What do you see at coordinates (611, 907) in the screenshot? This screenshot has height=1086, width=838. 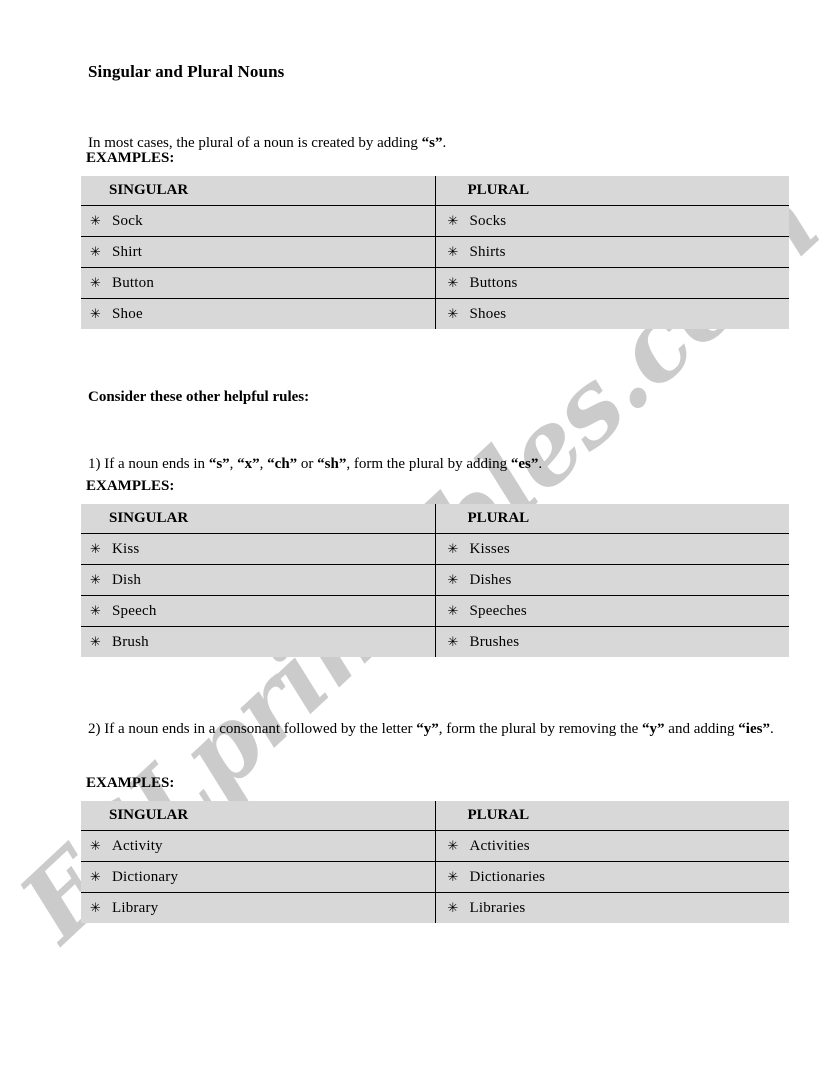 I see `cell-plural: ✳ Libraries` at bounding box center [611, 907].